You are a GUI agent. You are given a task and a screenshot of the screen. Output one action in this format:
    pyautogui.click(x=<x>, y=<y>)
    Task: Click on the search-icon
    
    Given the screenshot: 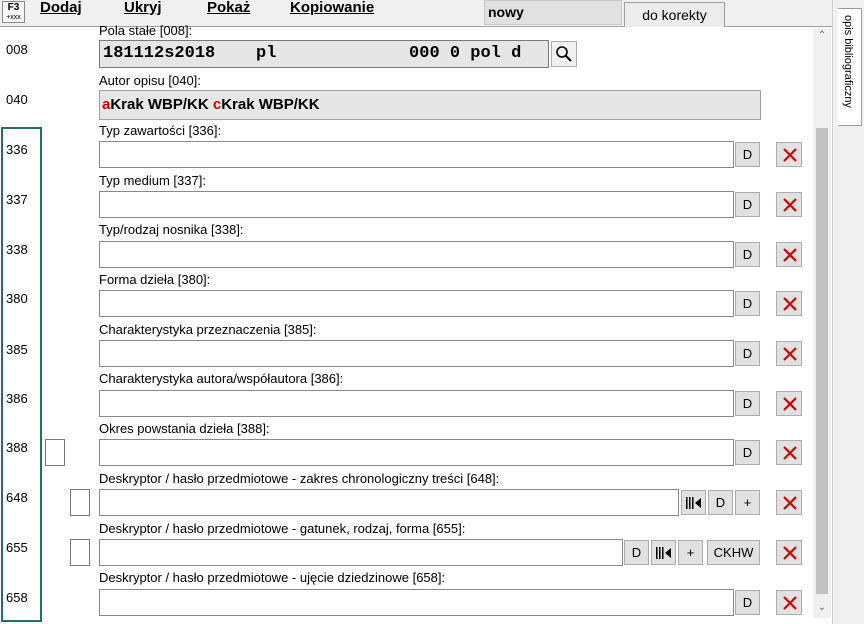 What is the action you would take?
    pyautogui.click(x=564, y=54)
    